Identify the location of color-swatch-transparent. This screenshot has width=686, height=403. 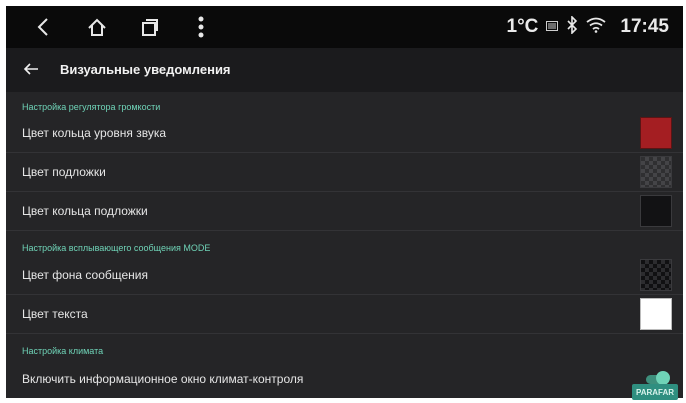
(656, 172).